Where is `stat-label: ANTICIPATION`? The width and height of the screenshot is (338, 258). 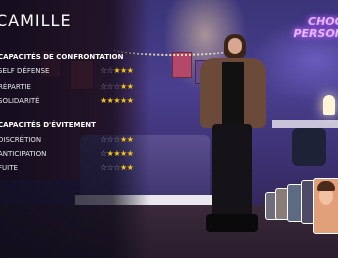 stat-label: ANTICIPATION is located at coordinates (23, 154).